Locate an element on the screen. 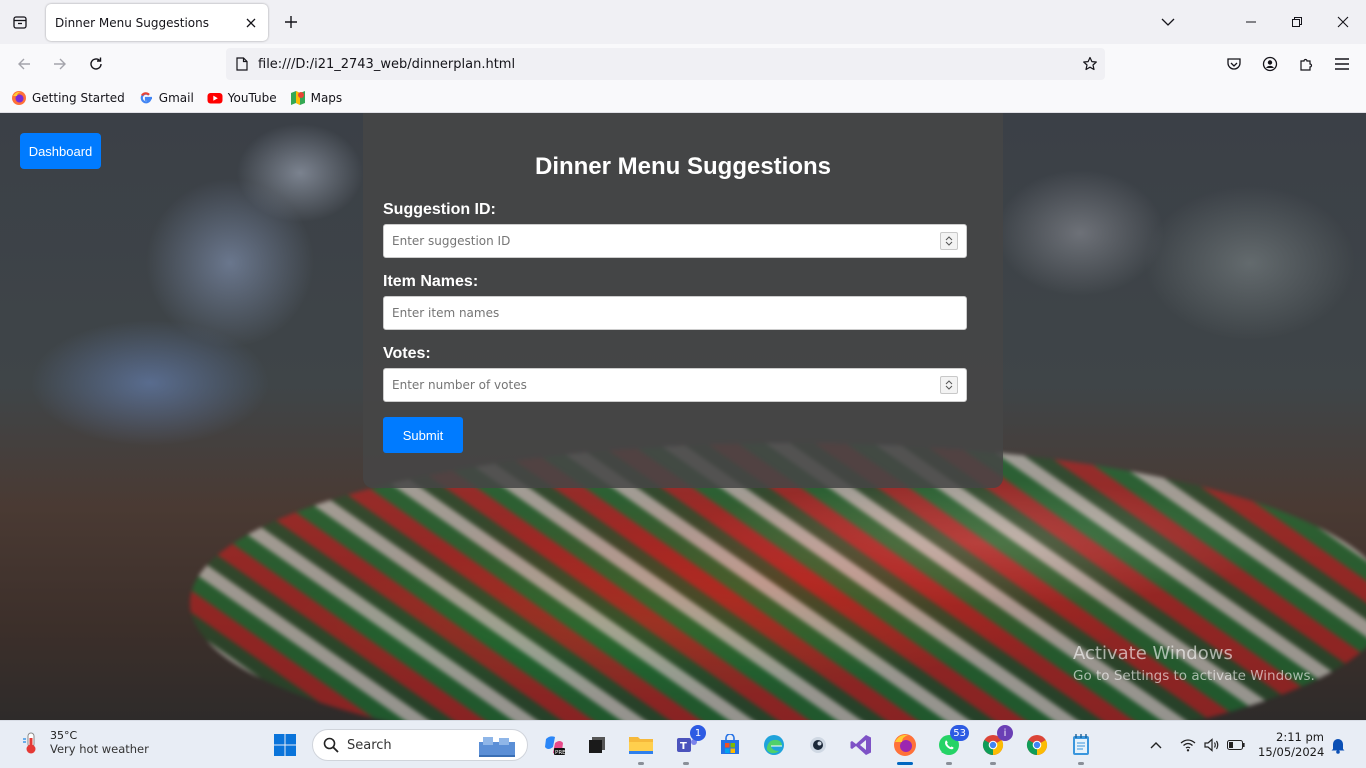  reload-button is located at coordinates (96, 64).